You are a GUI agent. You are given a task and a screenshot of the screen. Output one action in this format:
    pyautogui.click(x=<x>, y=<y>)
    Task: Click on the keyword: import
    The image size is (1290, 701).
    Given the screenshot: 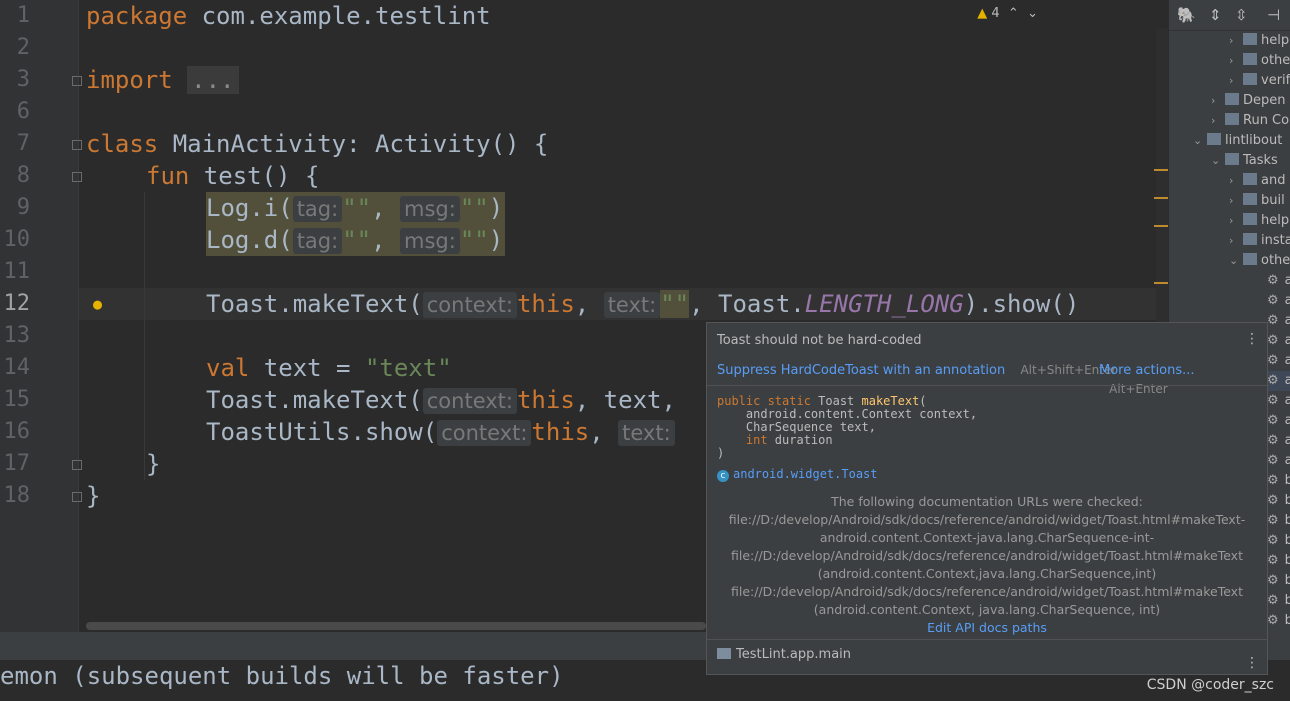 What is the action you would take?
    pyautogui.click(x=129, y=80)
    